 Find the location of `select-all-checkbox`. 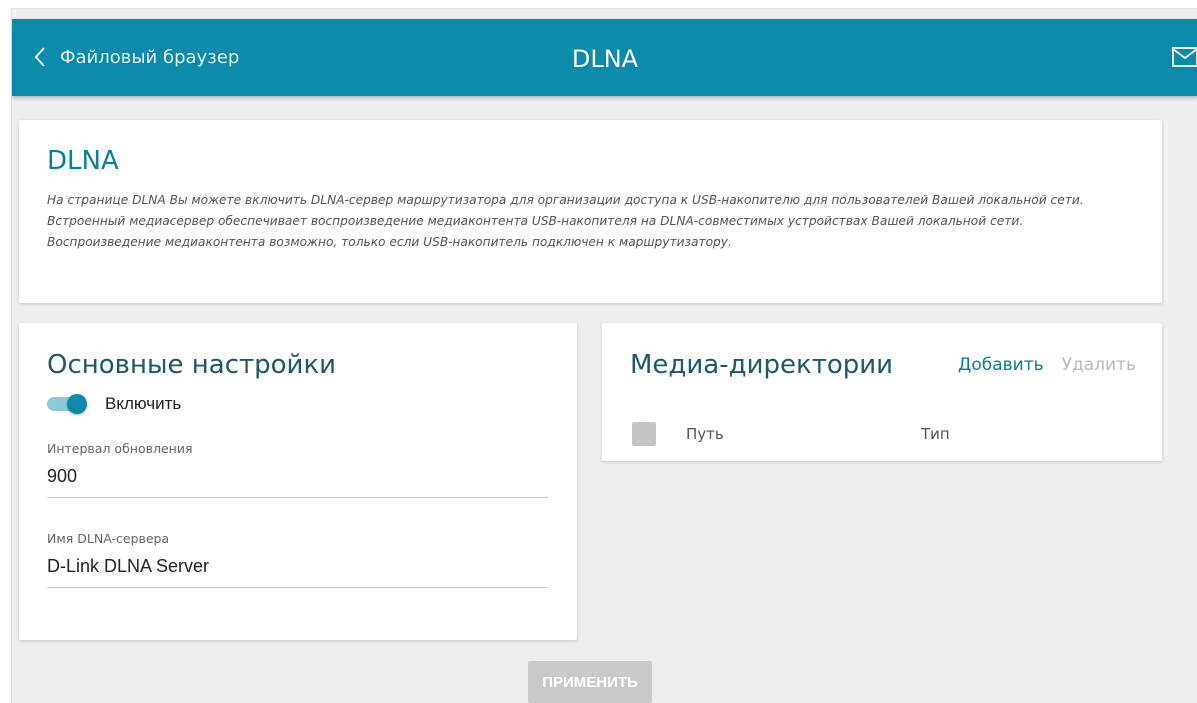

select-all-checkbox is located at coordinates (644, 434).